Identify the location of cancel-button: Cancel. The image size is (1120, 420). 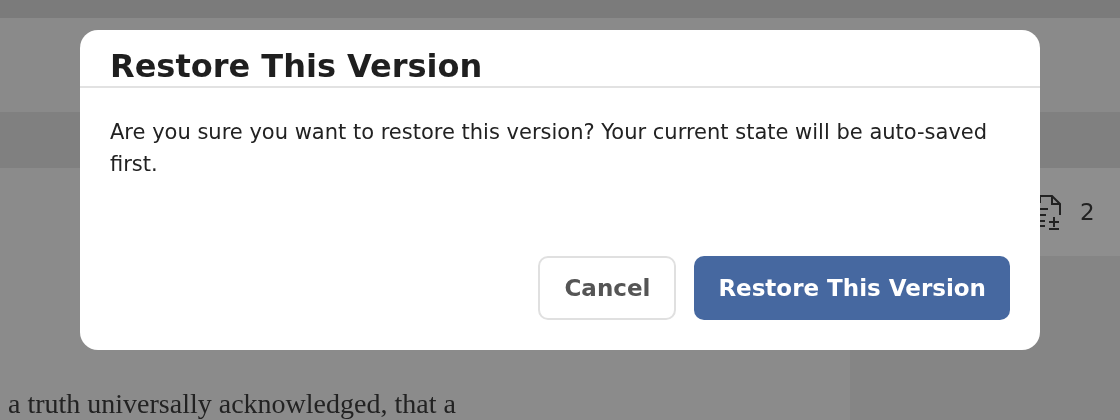
(607, 288).